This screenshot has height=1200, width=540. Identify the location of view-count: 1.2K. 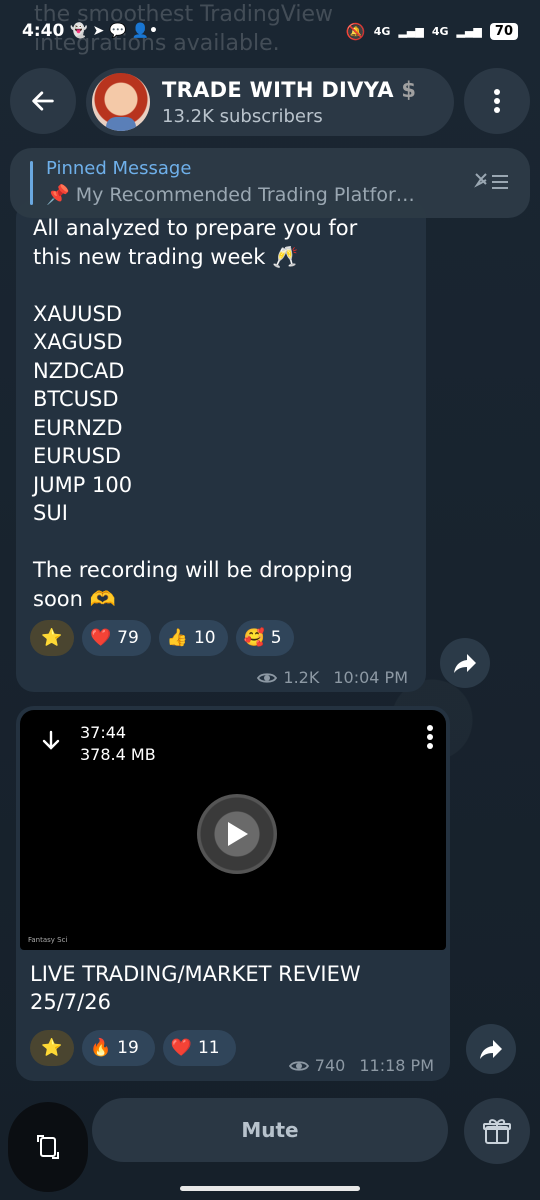
(301, 677).